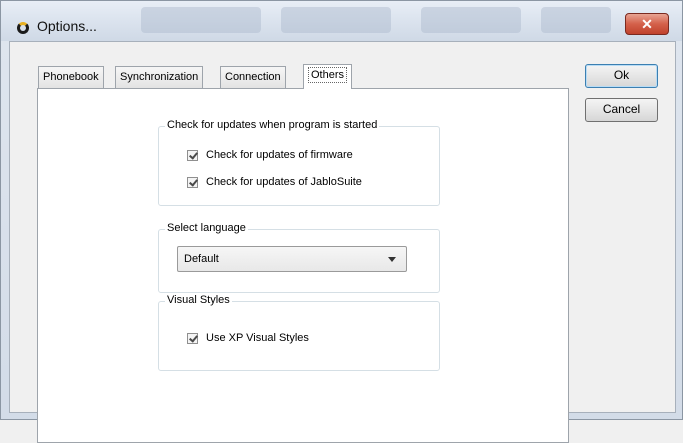 The width and height of the screenshot is (683, 443). Describe the element at coordinates (392, 259) in the screenshot. I see `dropdown-arrow-icon` at that location.